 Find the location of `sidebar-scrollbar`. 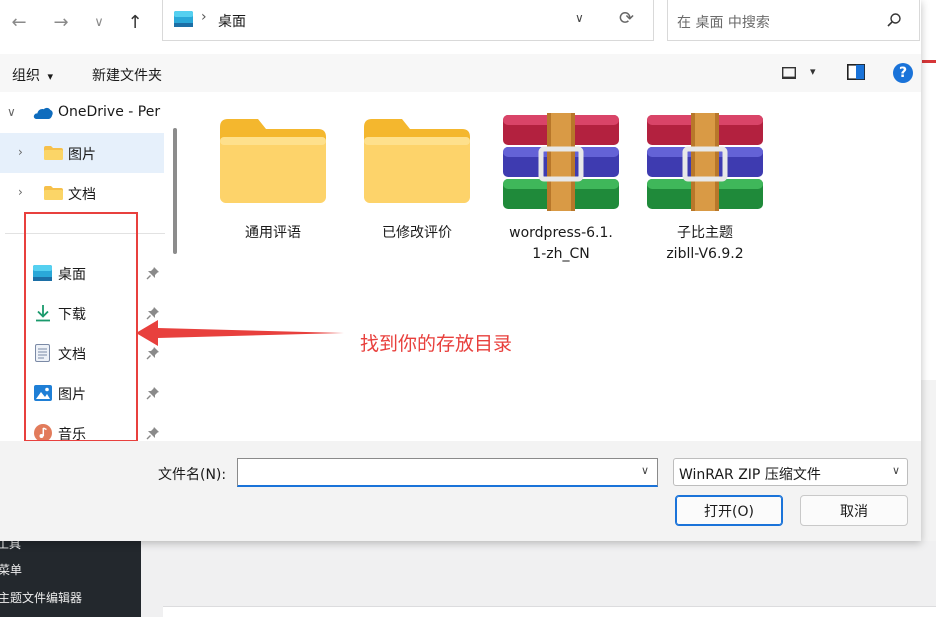

sidebar-scrollbar is located at coordinates (175, 191).